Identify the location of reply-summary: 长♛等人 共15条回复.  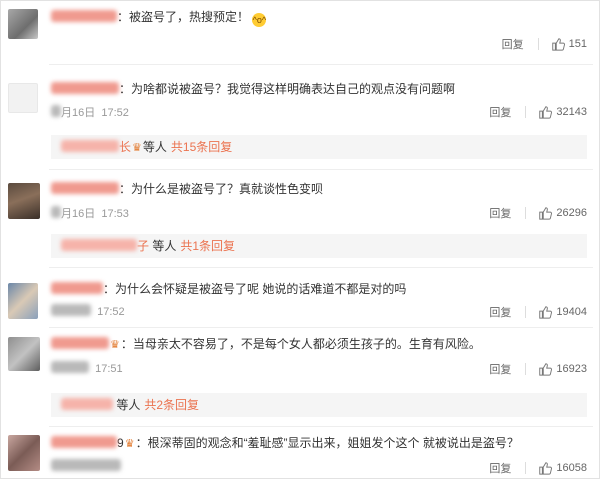
(319, 147).